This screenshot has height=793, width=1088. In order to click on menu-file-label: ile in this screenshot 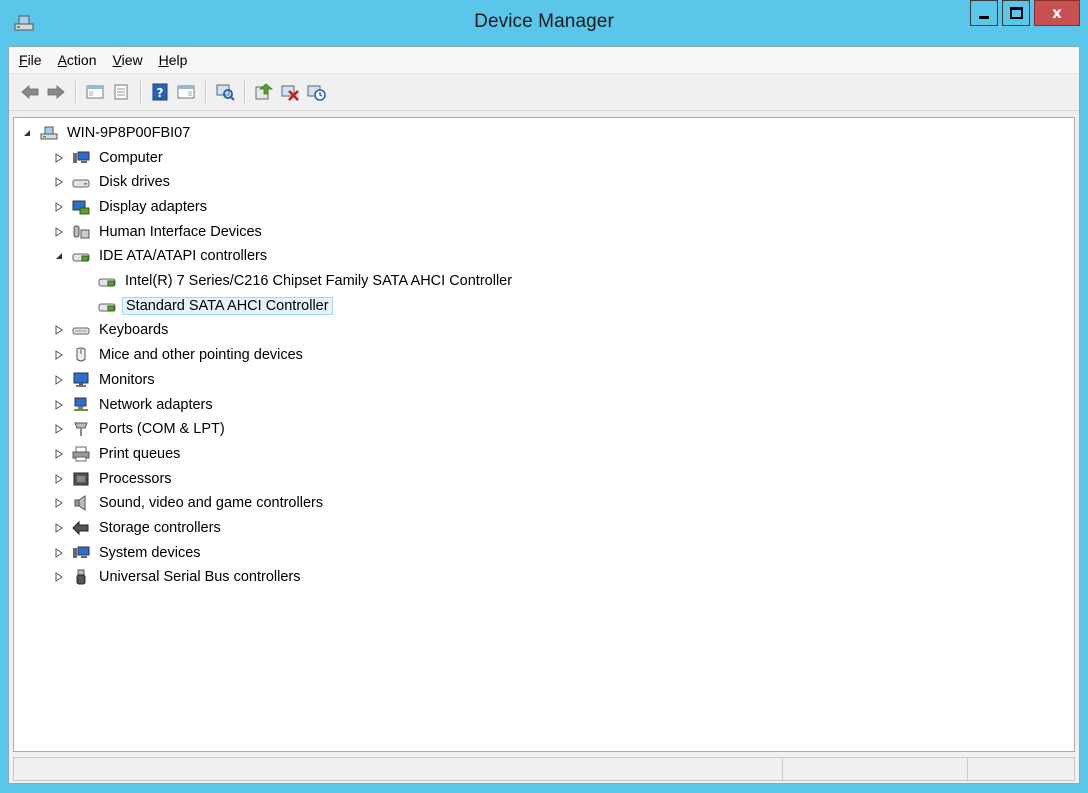, I will do `click(34, 60)`.